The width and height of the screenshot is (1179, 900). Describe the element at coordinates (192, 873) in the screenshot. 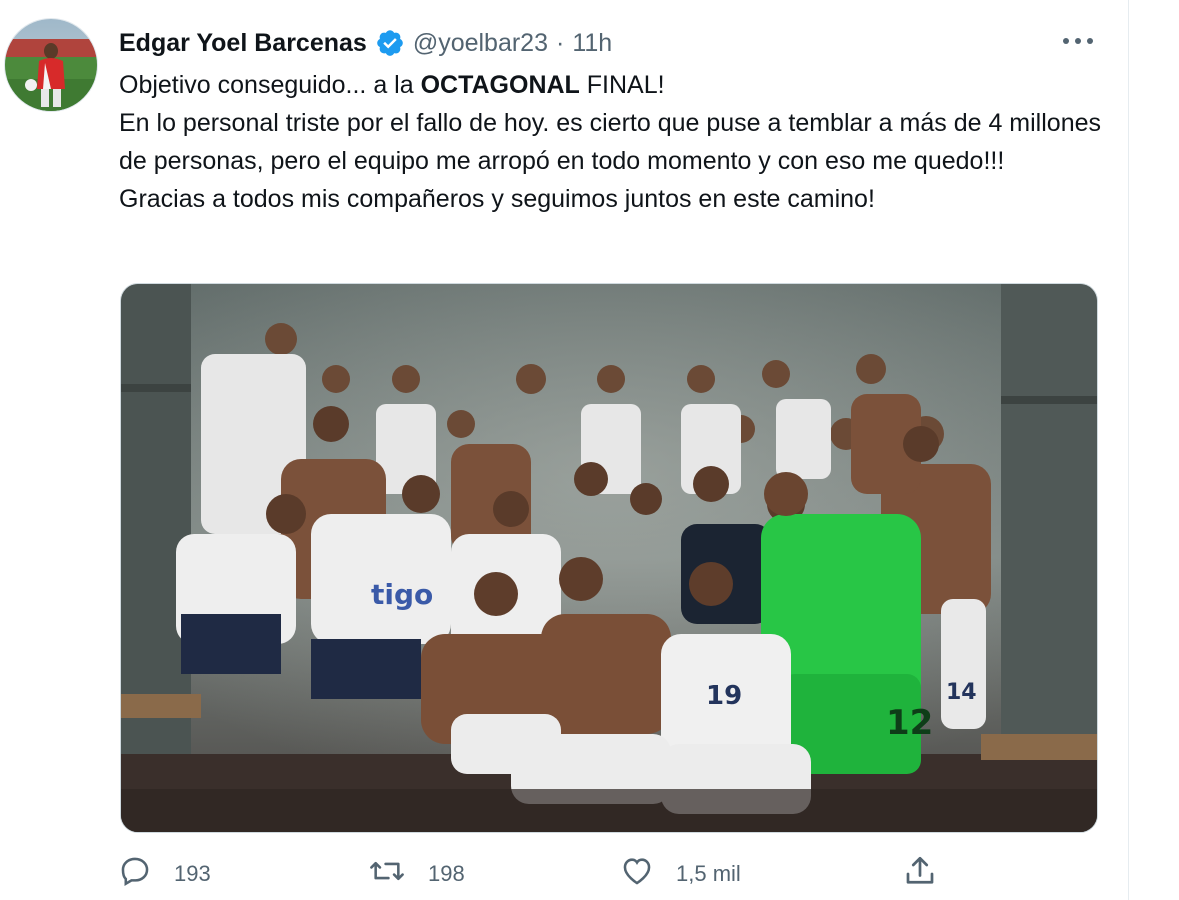

I see `reply-count: 193` at that location.